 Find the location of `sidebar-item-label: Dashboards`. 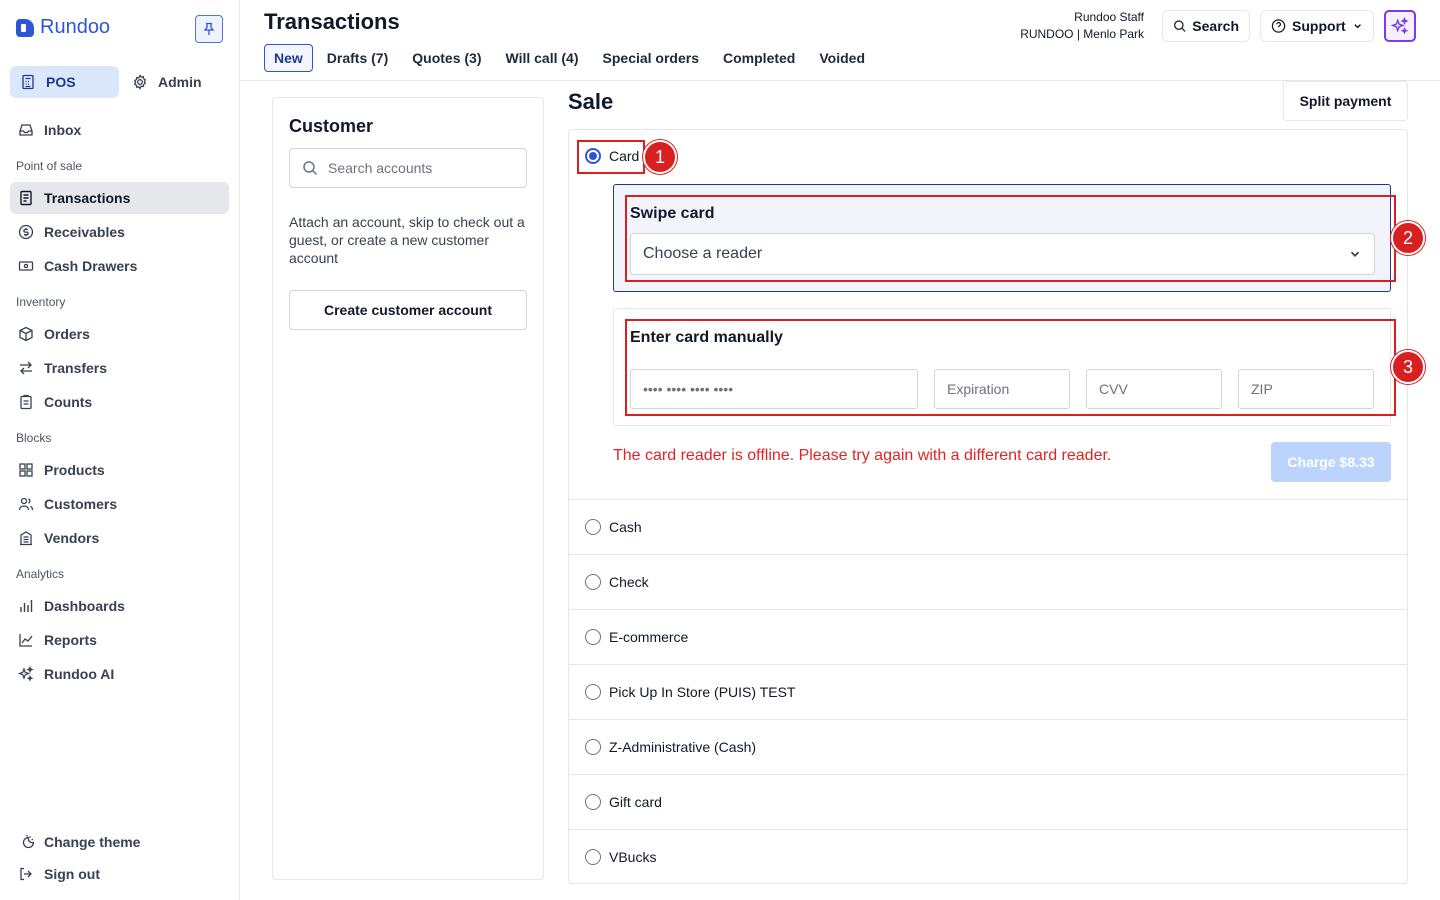

sidebar-item-label: Dashboards is located at coordinates (84, 606).